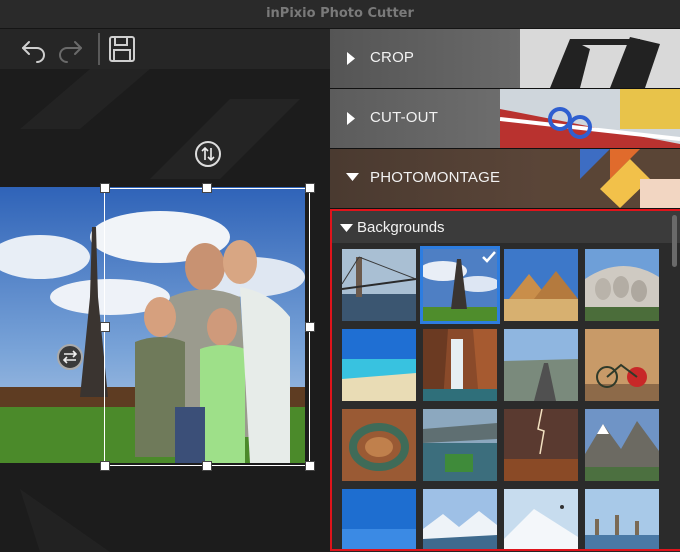  I want to click on resize-handle-top-left, so click(105, 188).